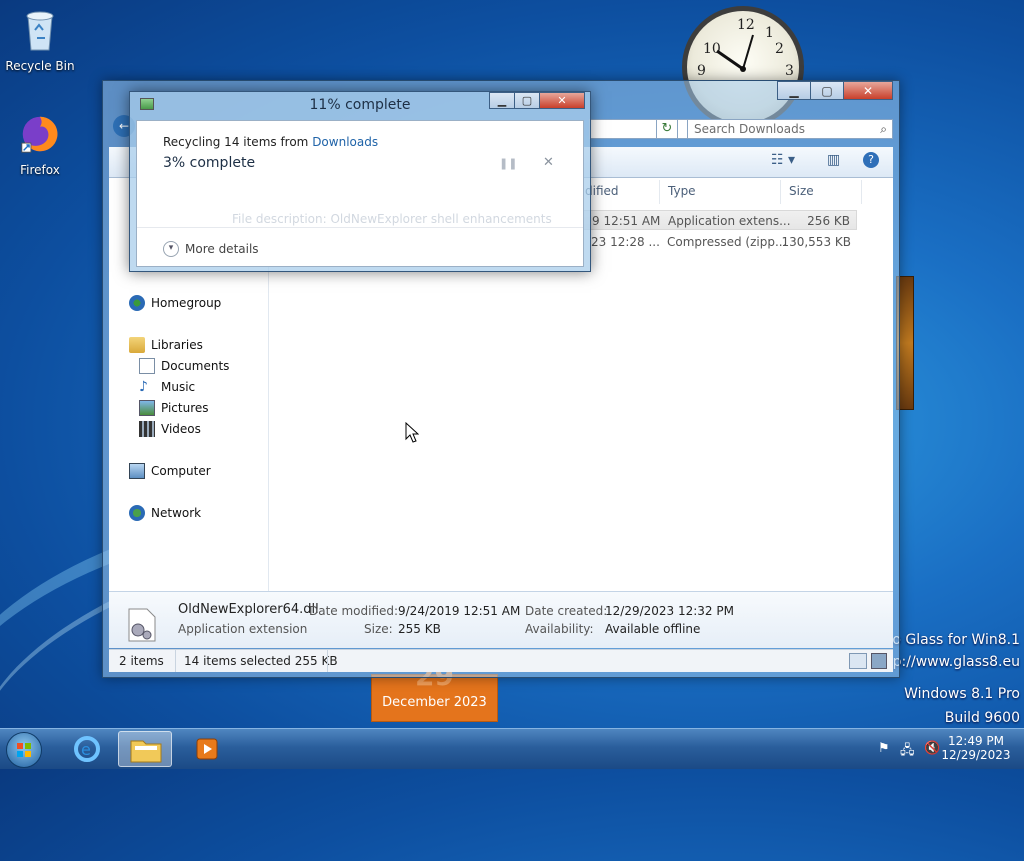 The width and height of the screenshot is (1024, 861). Describe the element at coordinates (222, 249) in the screenshot. I see `more-details-label: More details` at that location.